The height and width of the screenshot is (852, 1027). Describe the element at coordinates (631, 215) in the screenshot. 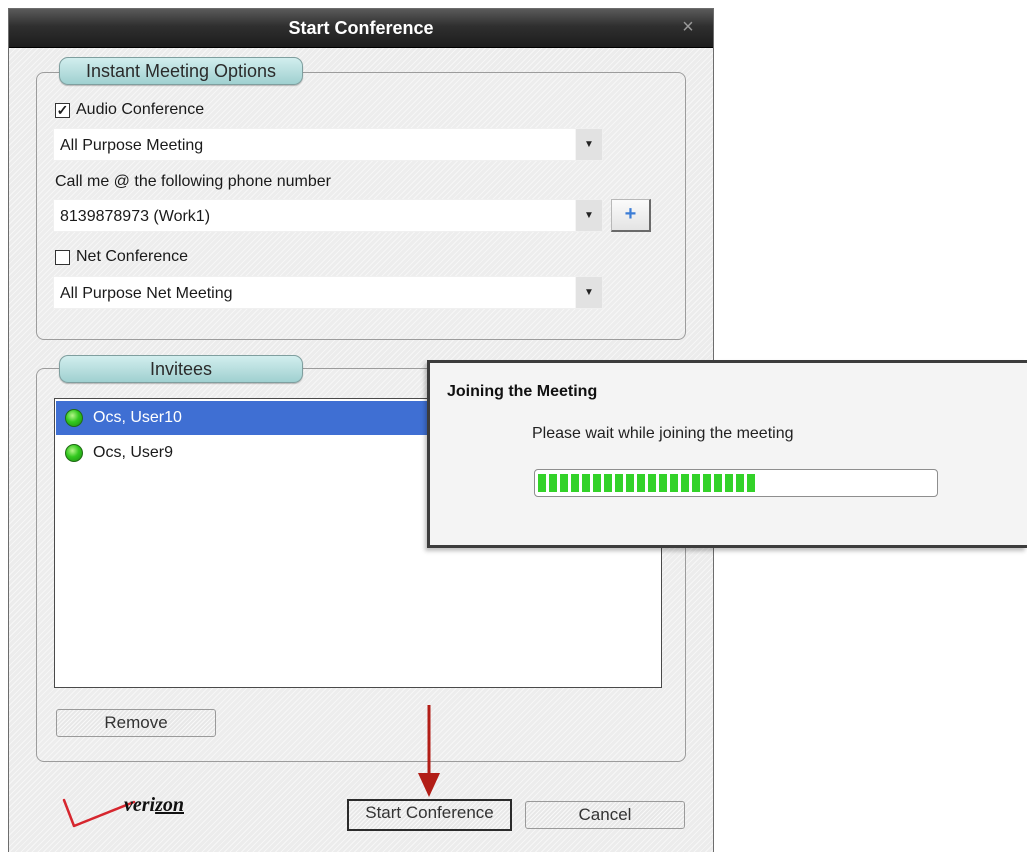

I see `add-phone-button: +` at that location.